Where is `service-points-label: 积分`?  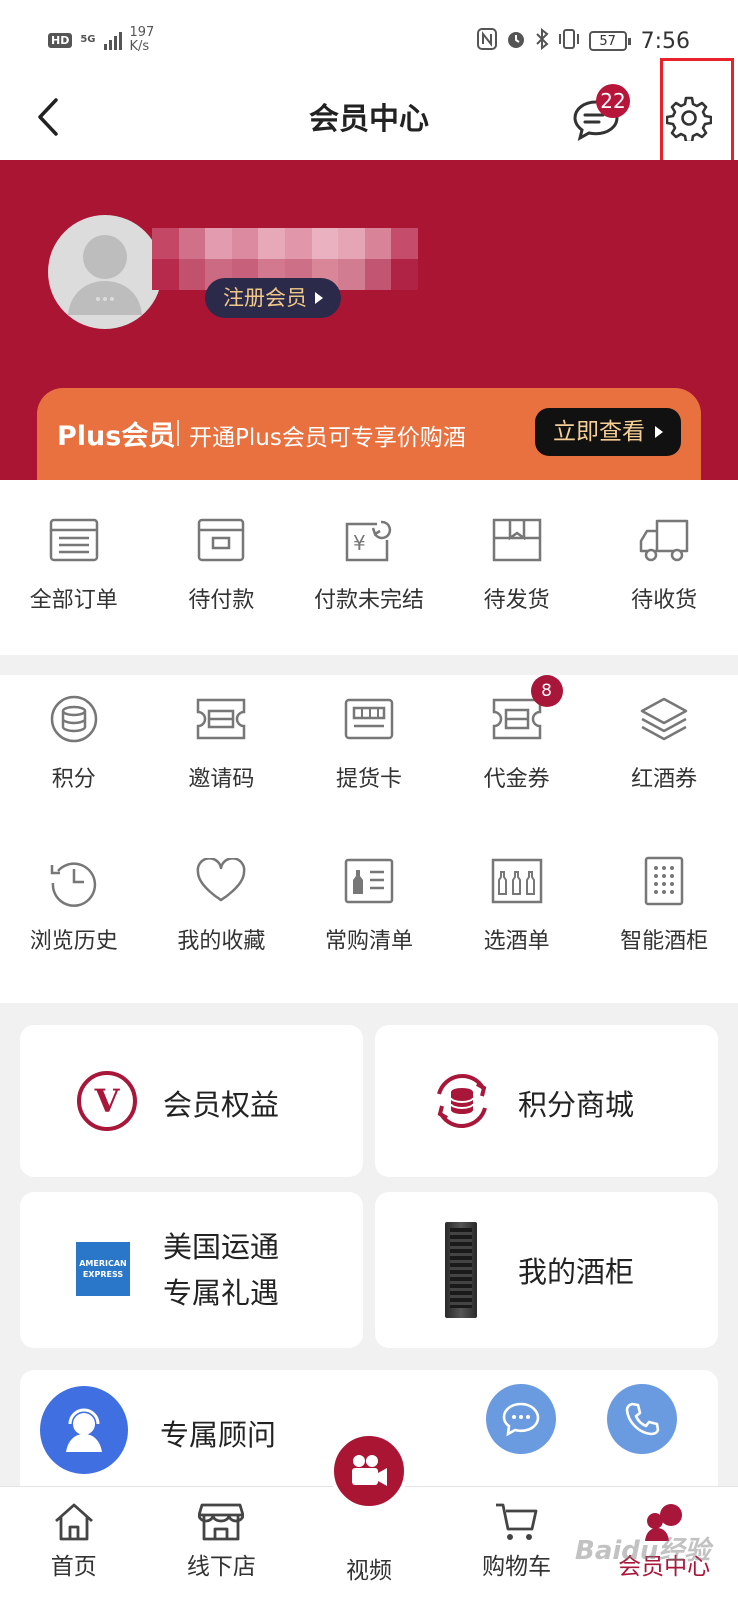 service-points-label: 积分 is located at coordinates (73, 779).